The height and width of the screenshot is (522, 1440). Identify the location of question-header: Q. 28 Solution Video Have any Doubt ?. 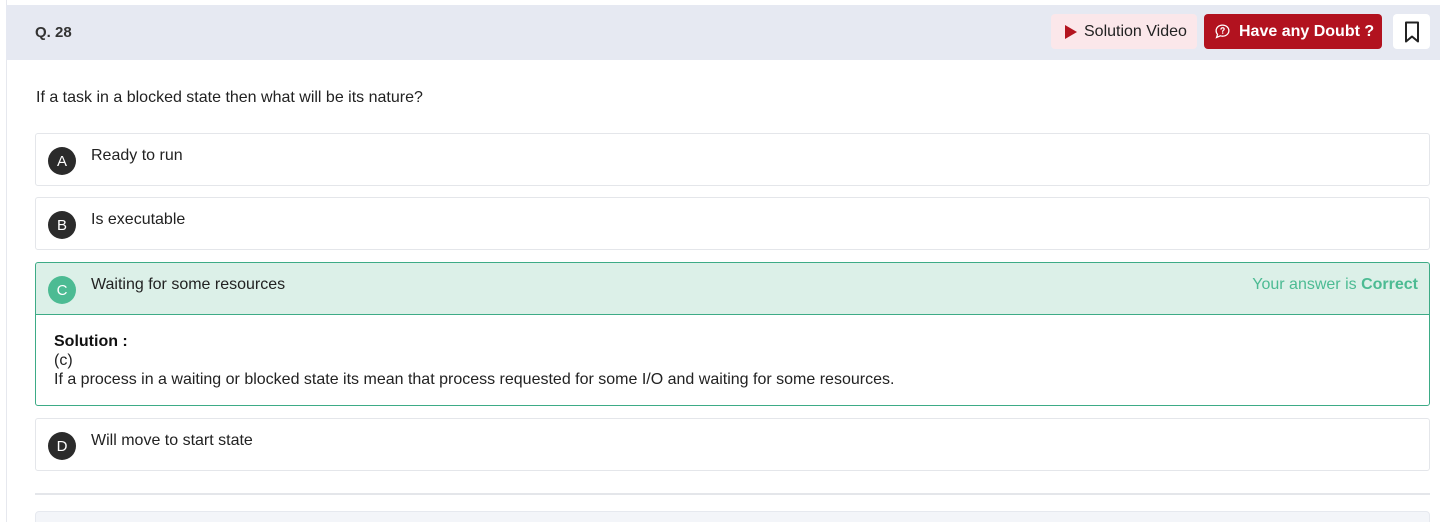
(723, 32).